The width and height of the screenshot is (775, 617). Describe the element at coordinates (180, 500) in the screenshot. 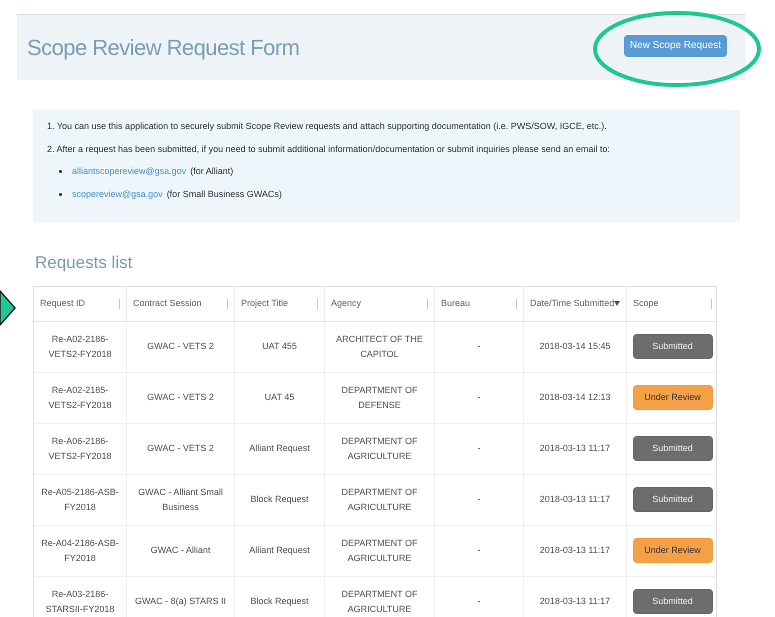

I see `table-cell-text: GWAC - Alliant Small Business` at that location.